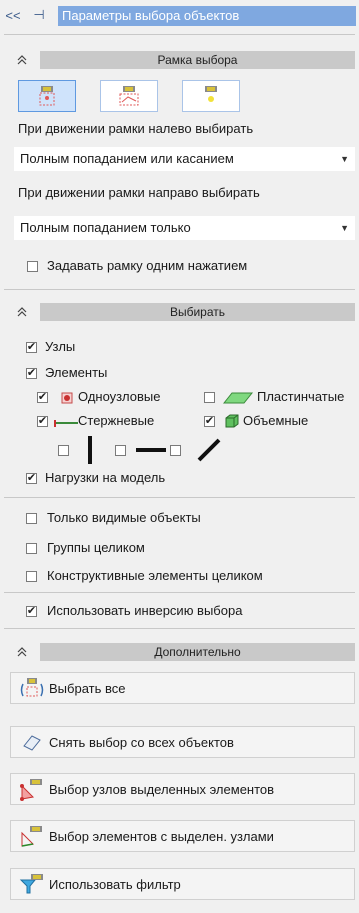  Describe the element at coordinates (32, 789) in the screenshot. I see `select-nodes-icon` at that location.